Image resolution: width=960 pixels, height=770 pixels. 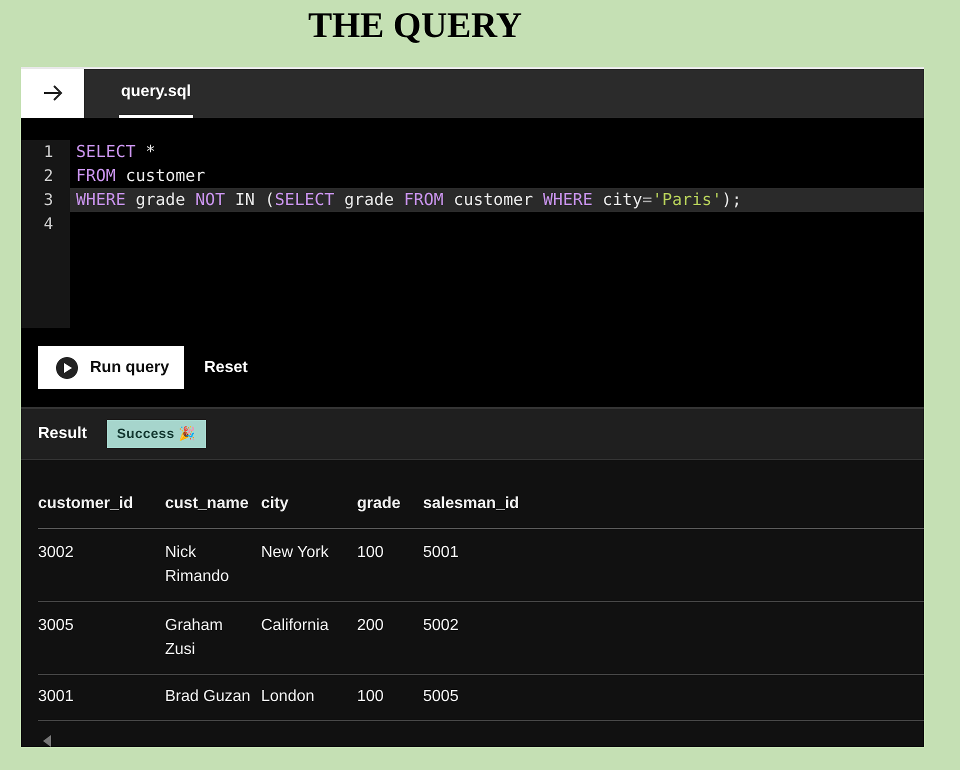 I want to click on line-number: 3, so click(x=48, y=199).